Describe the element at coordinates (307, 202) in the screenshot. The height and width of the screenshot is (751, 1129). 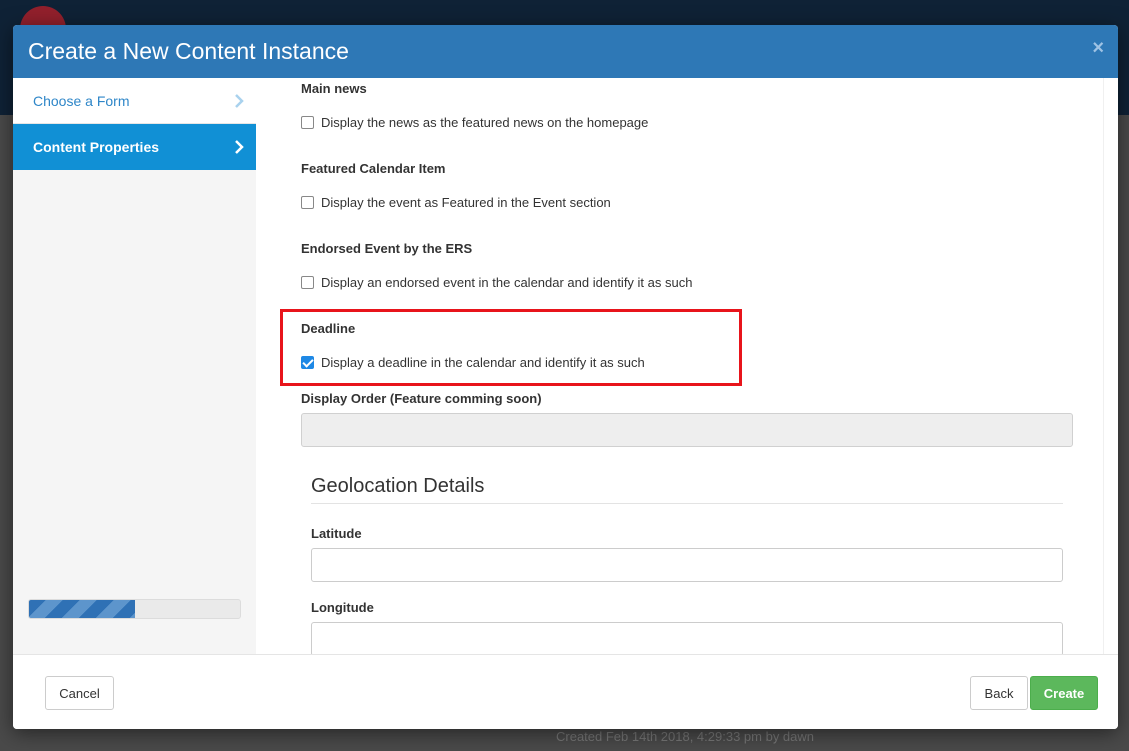
I see `featured-calendar-checkbox` at that location.